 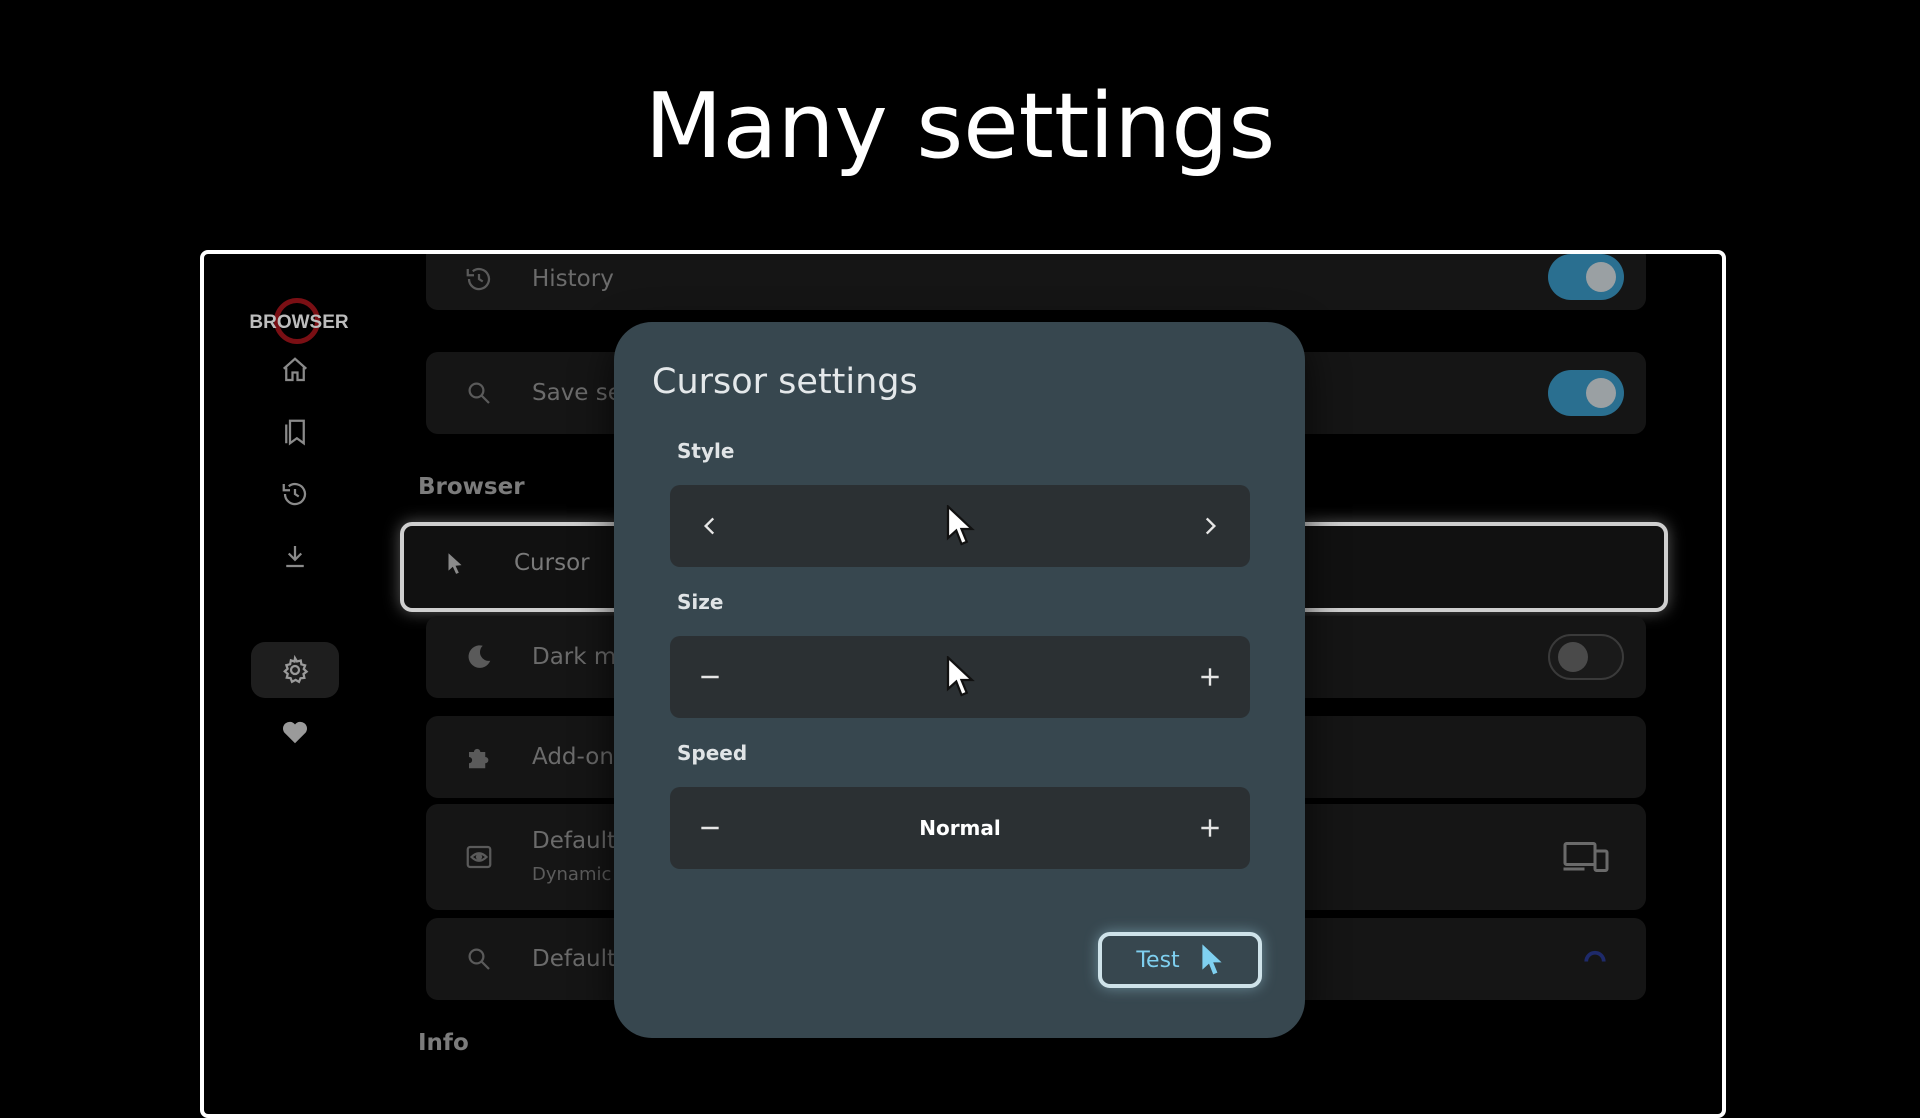 I want to click on sidebar-item-history, so click(x=295, y=494).